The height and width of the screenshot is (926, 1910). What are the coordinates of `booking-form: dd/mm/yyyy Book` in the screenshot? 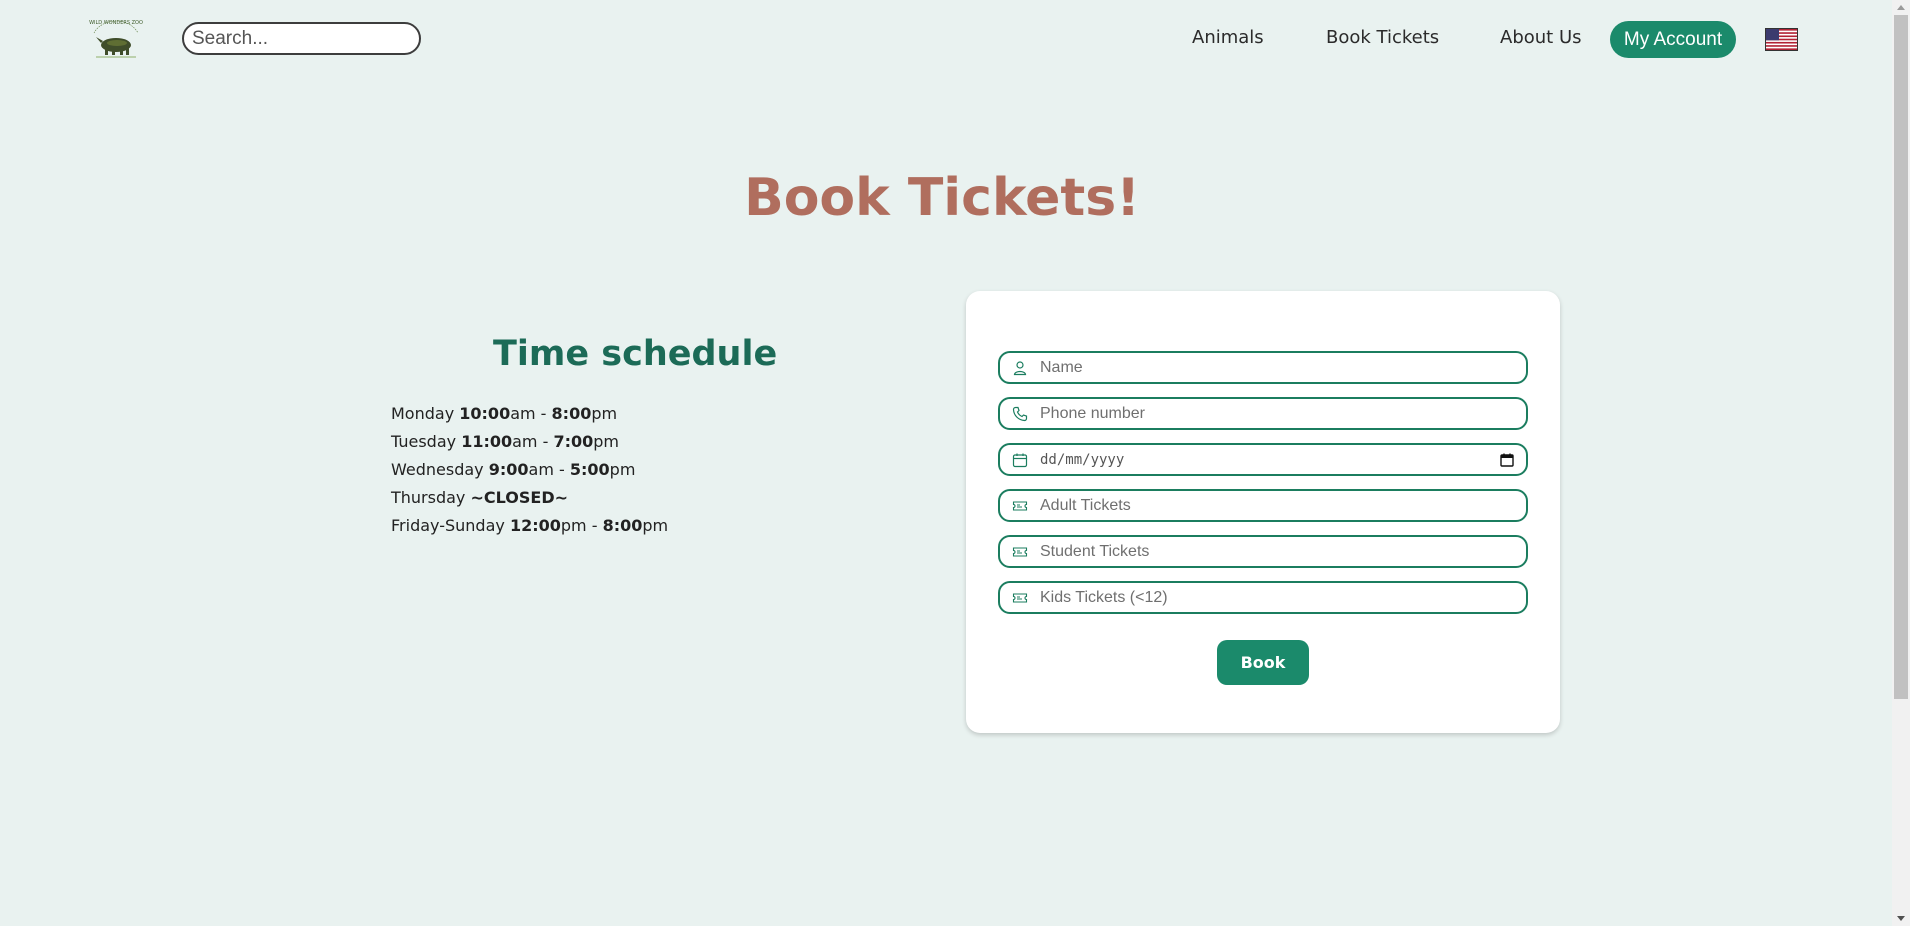 It's located at (1263, 512).